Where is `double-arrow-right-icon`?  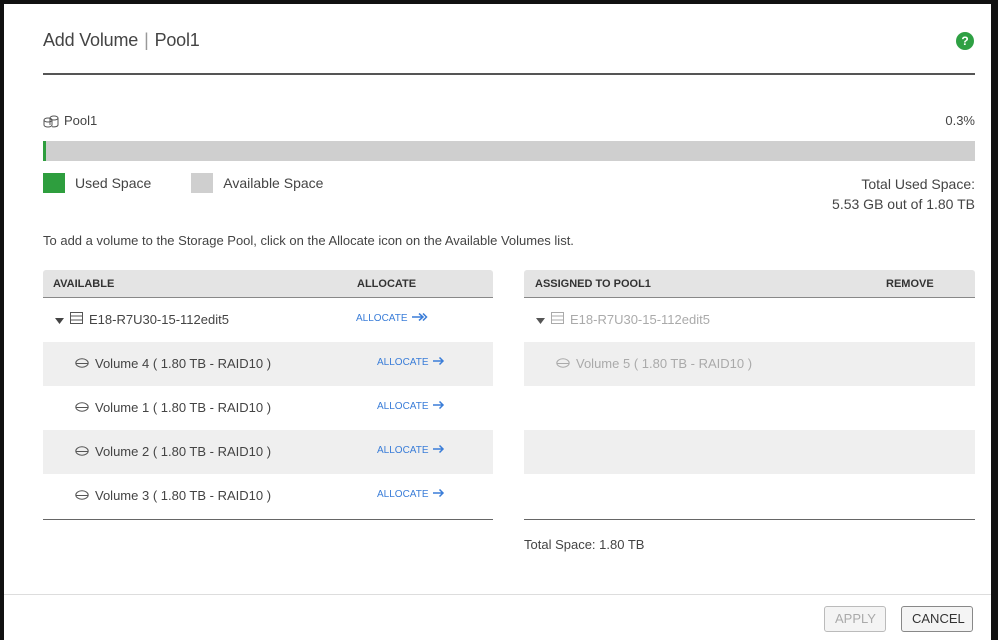 double-arrow-right-icon is located at coordinates (419, 318).